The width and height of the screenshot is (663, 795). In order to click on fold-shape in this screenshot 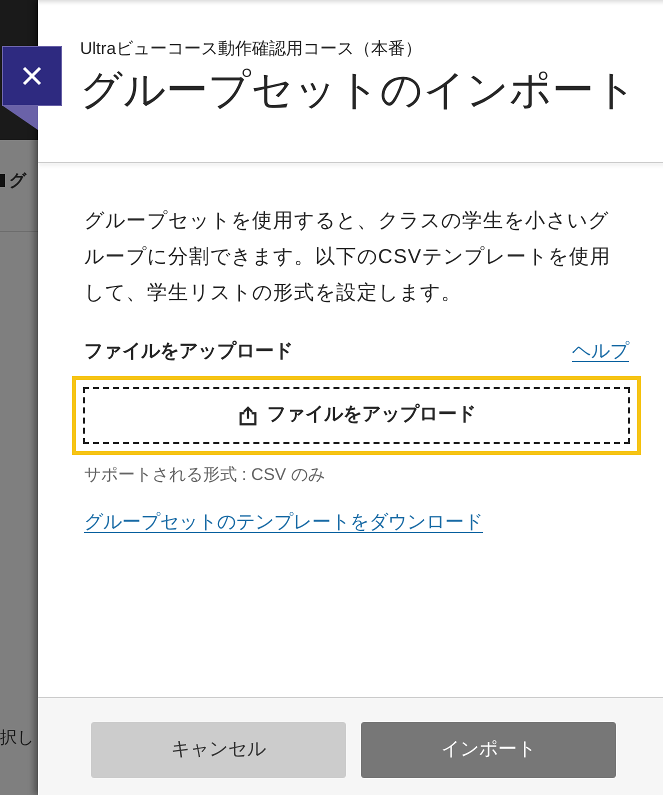, I will do `click(20, 118)`.